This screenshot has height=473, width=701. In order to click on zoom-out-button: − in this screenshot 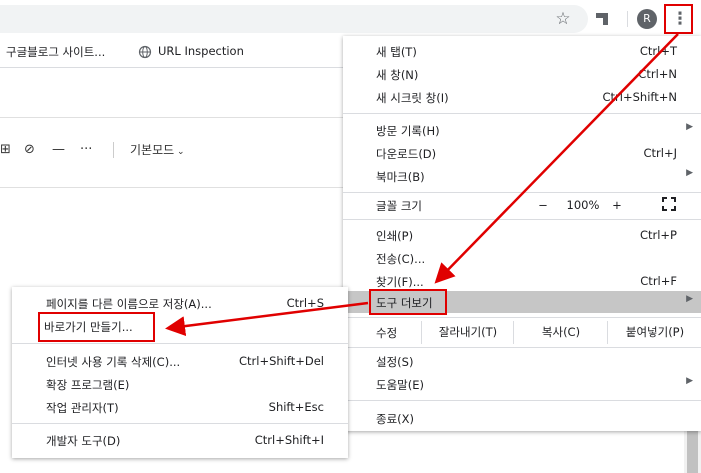, I will do `click(543, 205)`.